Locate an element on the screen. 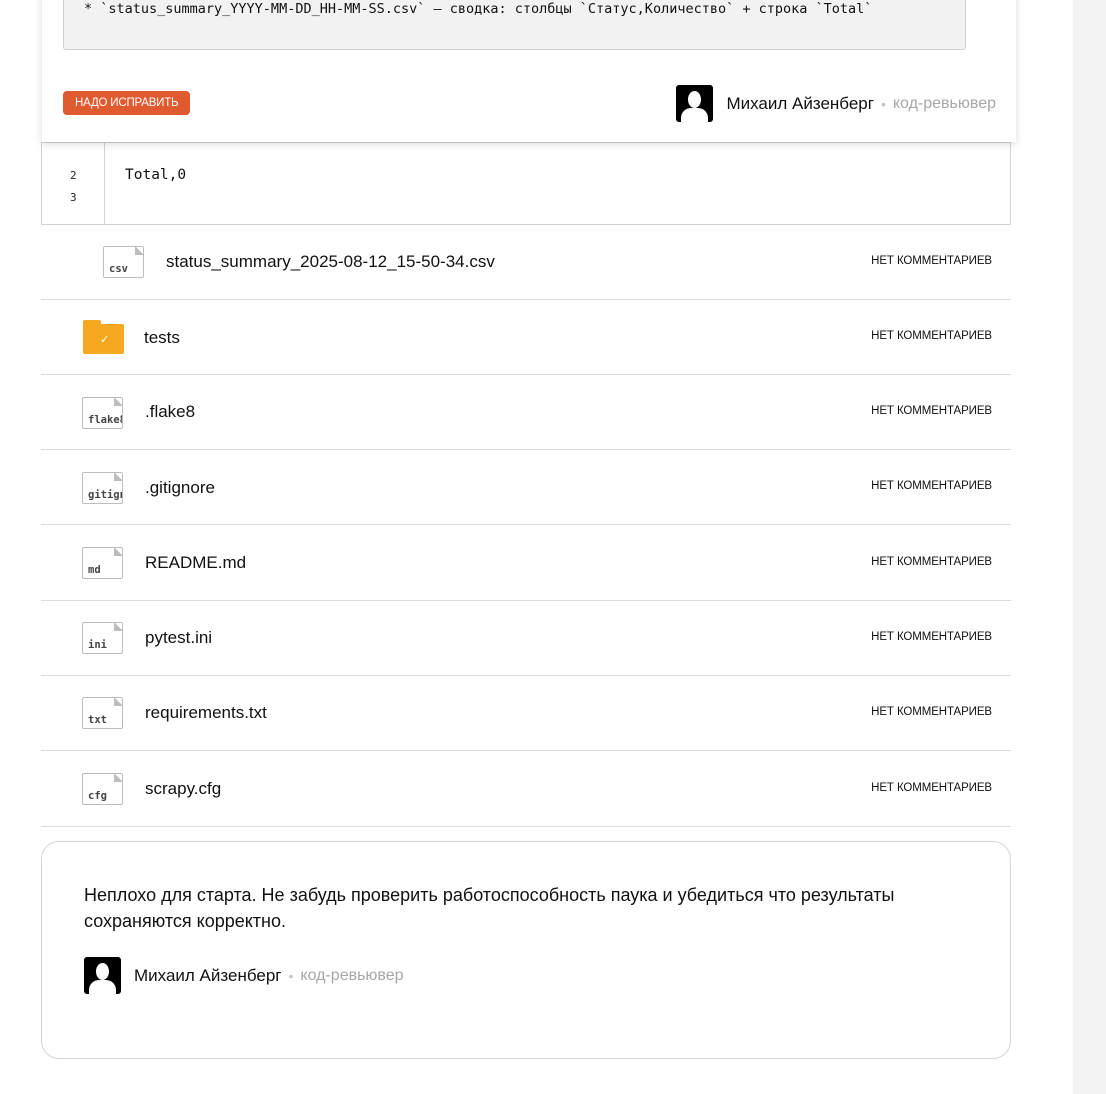 The height and width of the screenshot is (1094, 1106). flake8-file-icon: flake8 is located at coordinates (102, 413).